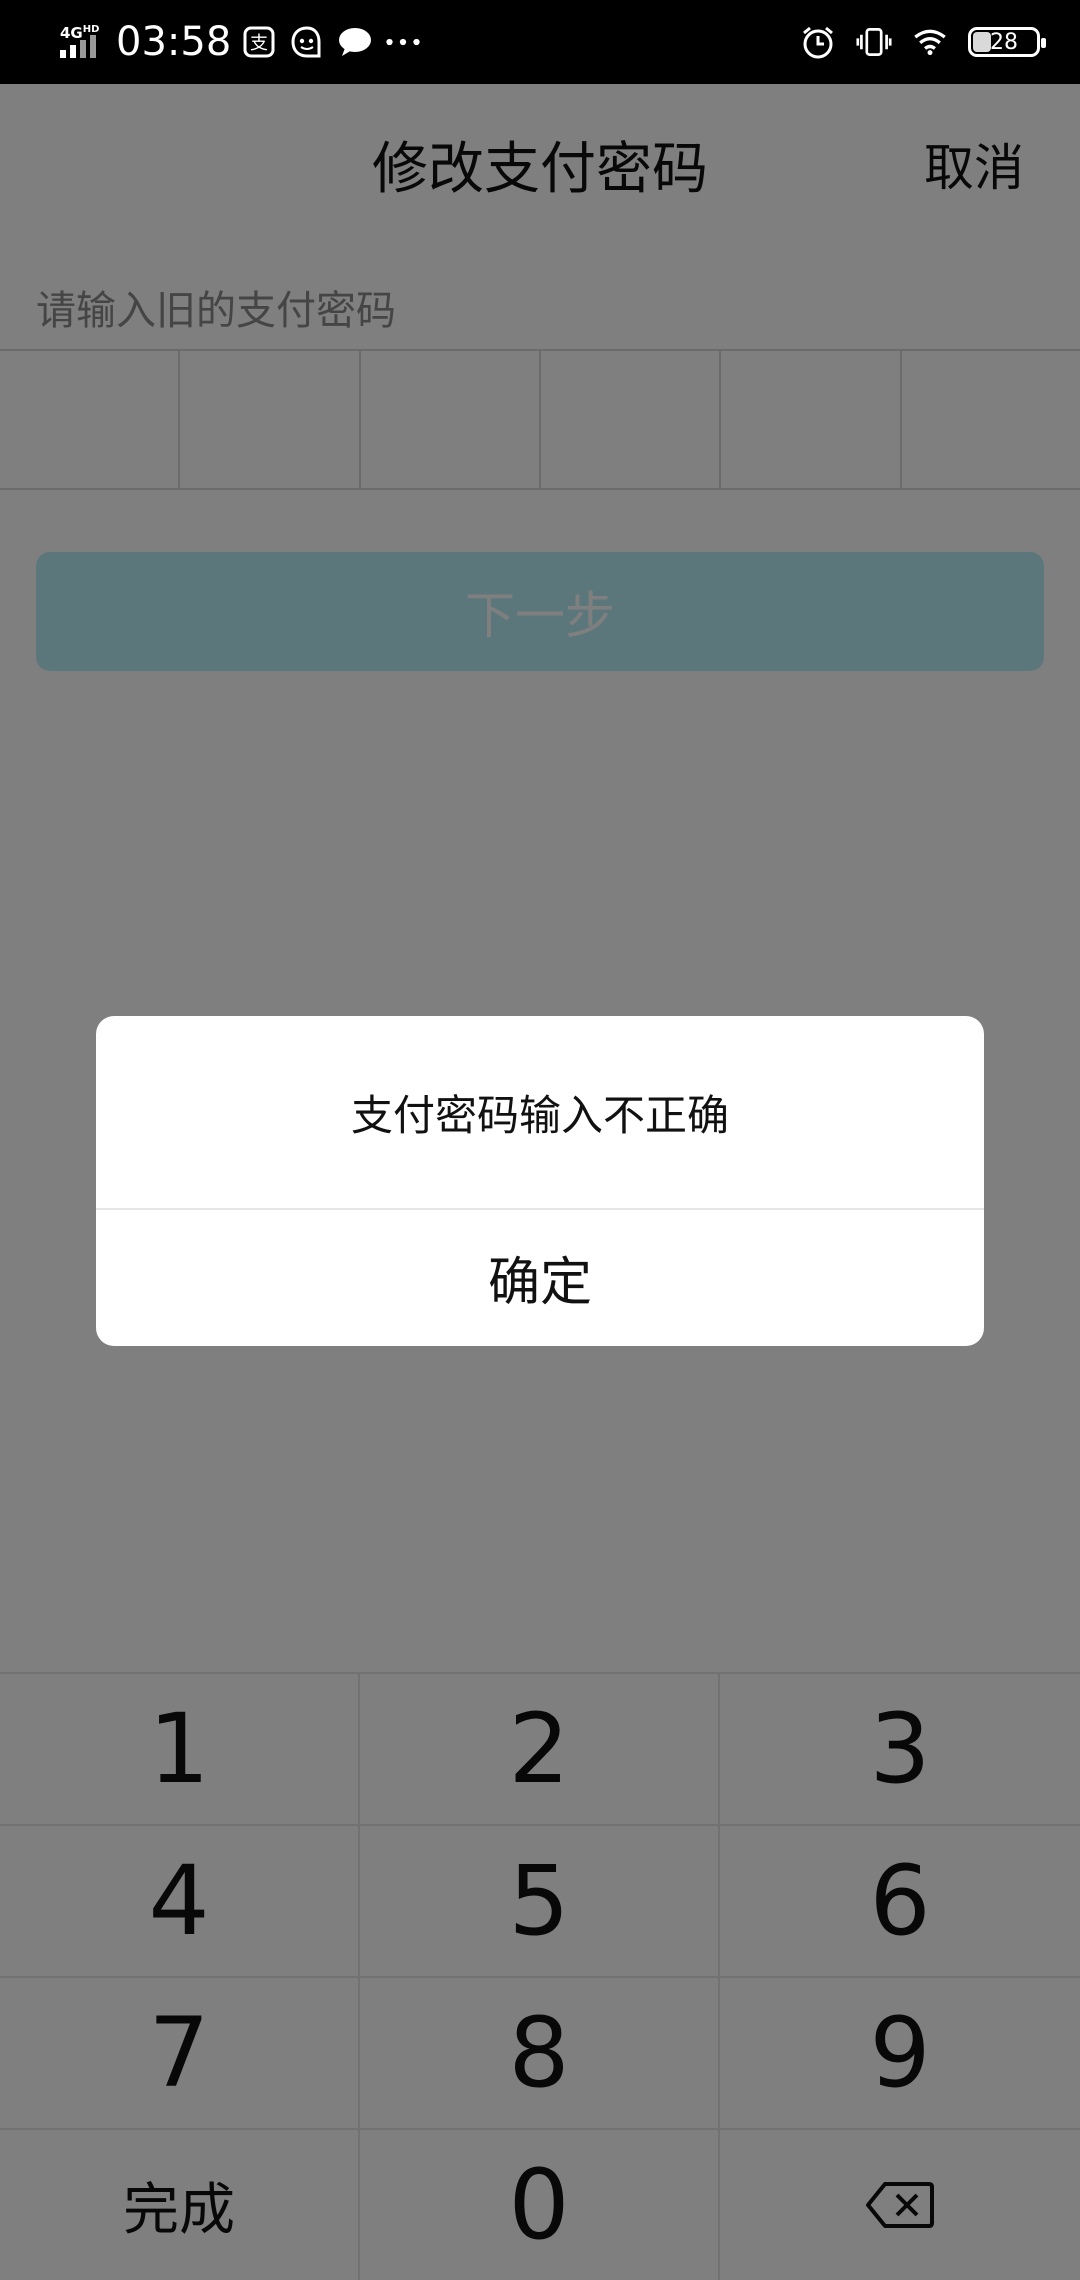 This screenshot has height=2280, width=1080. Describe the element at coordinates (1004, 42) in the screenshot. I see `battery-level: 28` at that location.